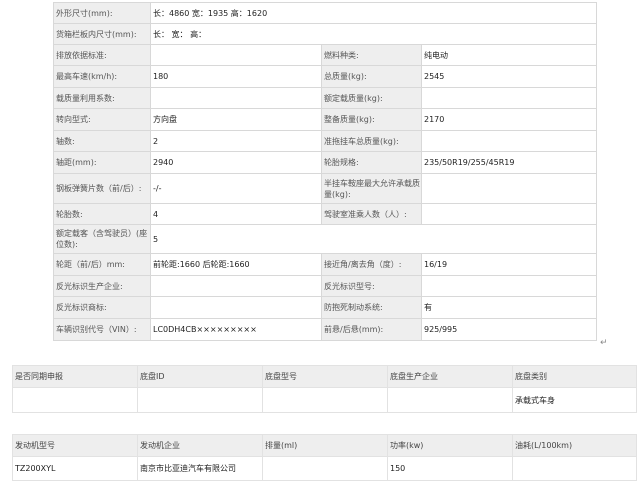 The width and height of the screenshot is (640, 488). Describe the element at coordinates (371, 55) in the screenshot. I see `spec-label: 燃料种类:` at that location.